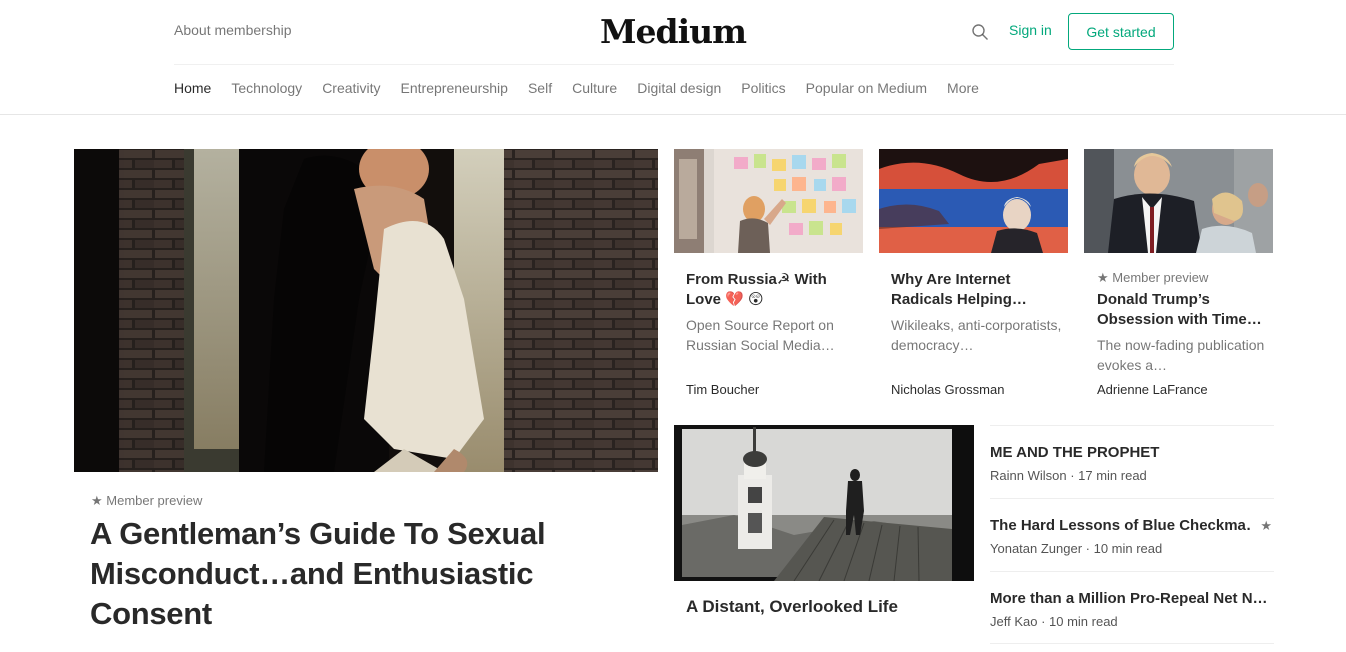 The height and width of the screenshot is (652, 1346). What do you see at coordinates (1178, 201) in the screenshot?
I see `card-trump-time-image` at bounding box center [1178, 201].